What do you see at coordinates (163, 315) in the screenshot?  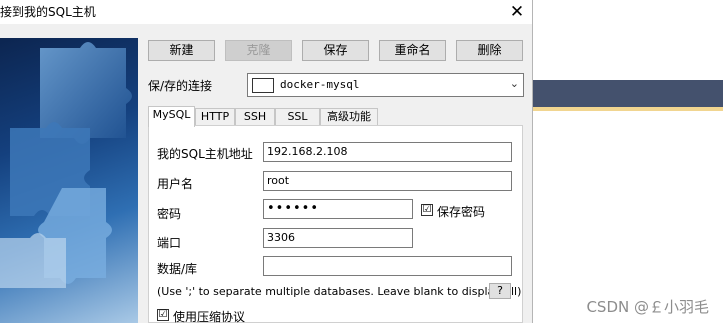 I see `compression-checkbox: ☑` at bounding box center [163, 315].